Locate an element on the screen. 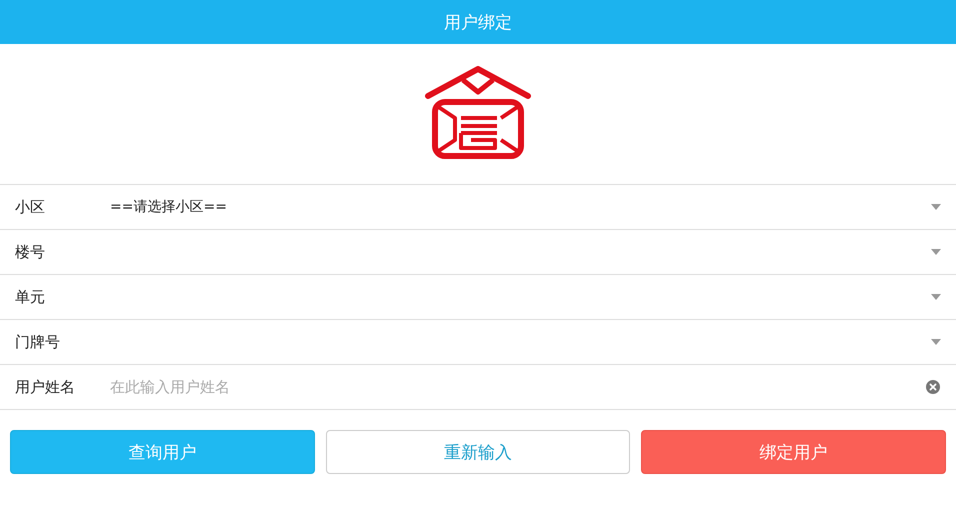 The image size is (956, 520). query-button: 查询用户 is located at coordinates (162, 452).